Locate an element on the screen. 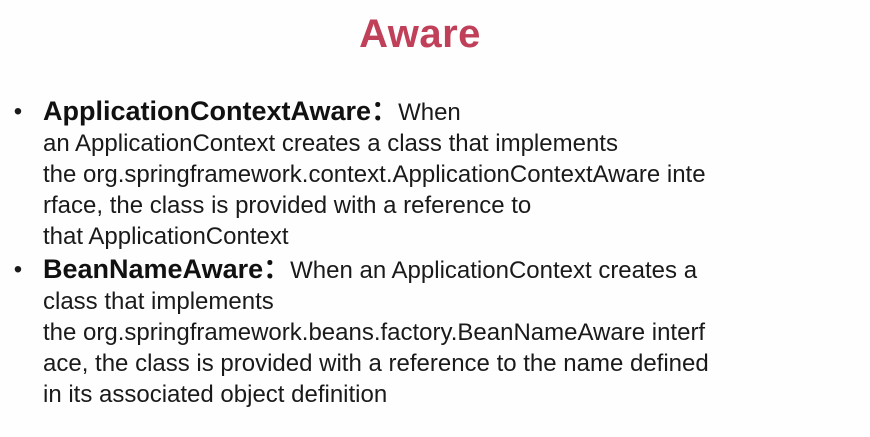 Image resolution: width=870 pixels, height=437 pixels. bullet-text-line: in its associated object definition is located at coordinates (215, 394).